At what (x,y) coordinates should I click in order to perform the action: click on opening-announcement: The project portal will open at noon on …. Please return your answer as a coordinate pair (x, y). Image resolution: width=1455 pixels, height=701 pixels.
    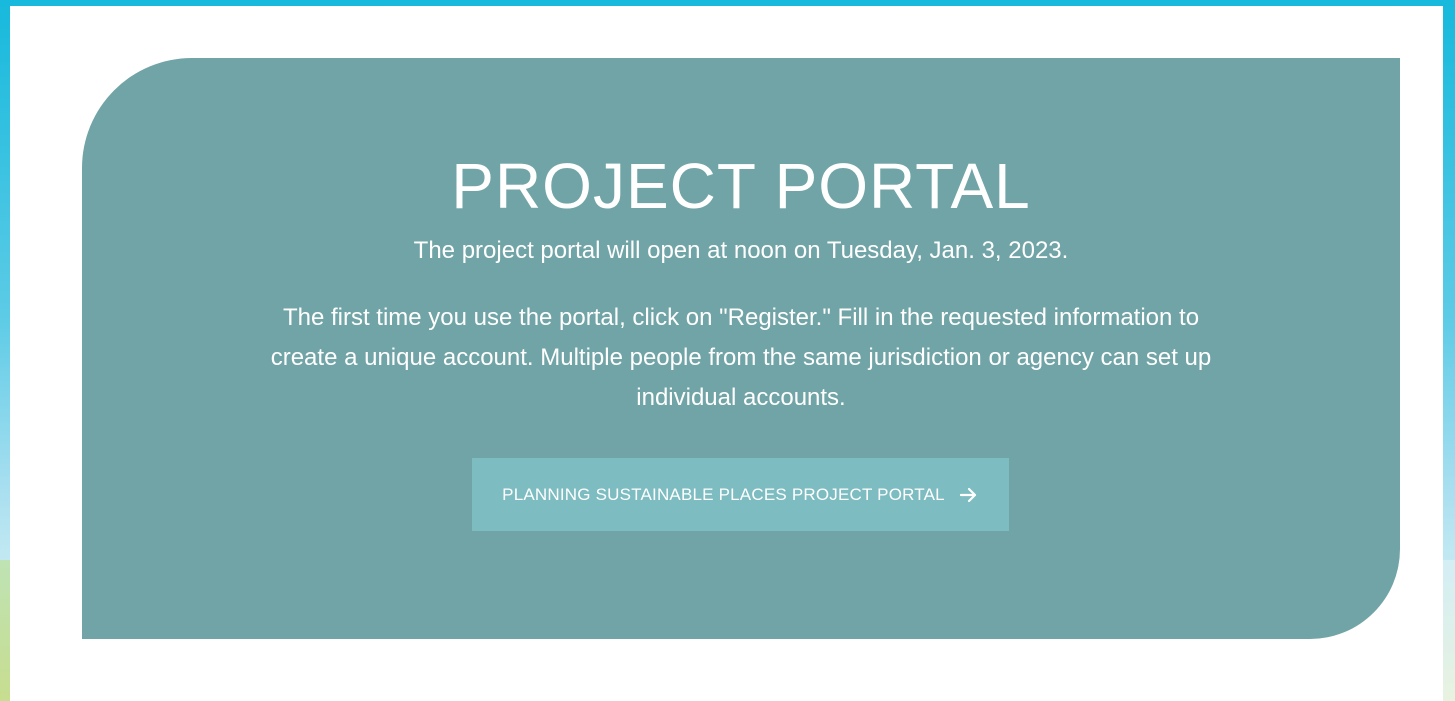
    Looking at the image, I should click on (741, 250).